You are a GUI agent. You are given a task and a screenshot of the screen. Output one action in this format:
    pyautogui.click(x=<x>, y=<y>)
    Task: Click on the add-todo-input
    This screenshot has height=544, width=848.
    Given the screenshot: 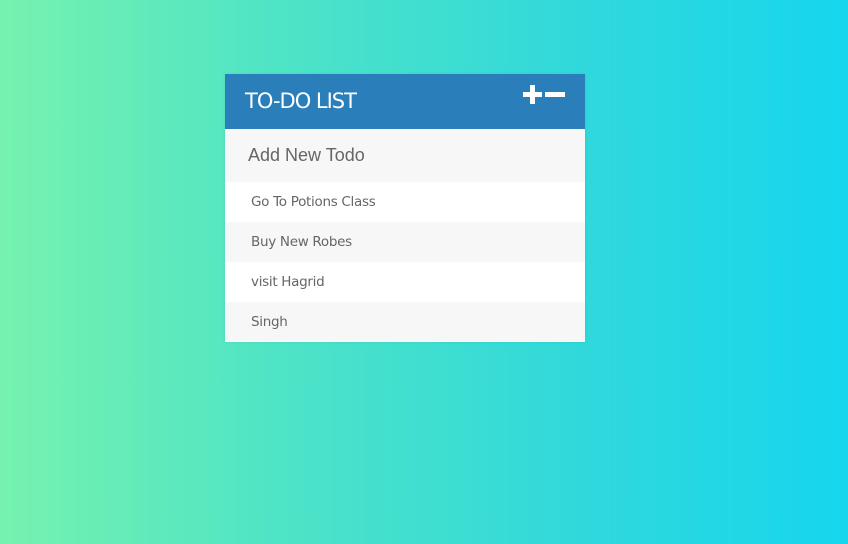 What is the action you would take?
    pyautogui.click(x=405, y=155)
    